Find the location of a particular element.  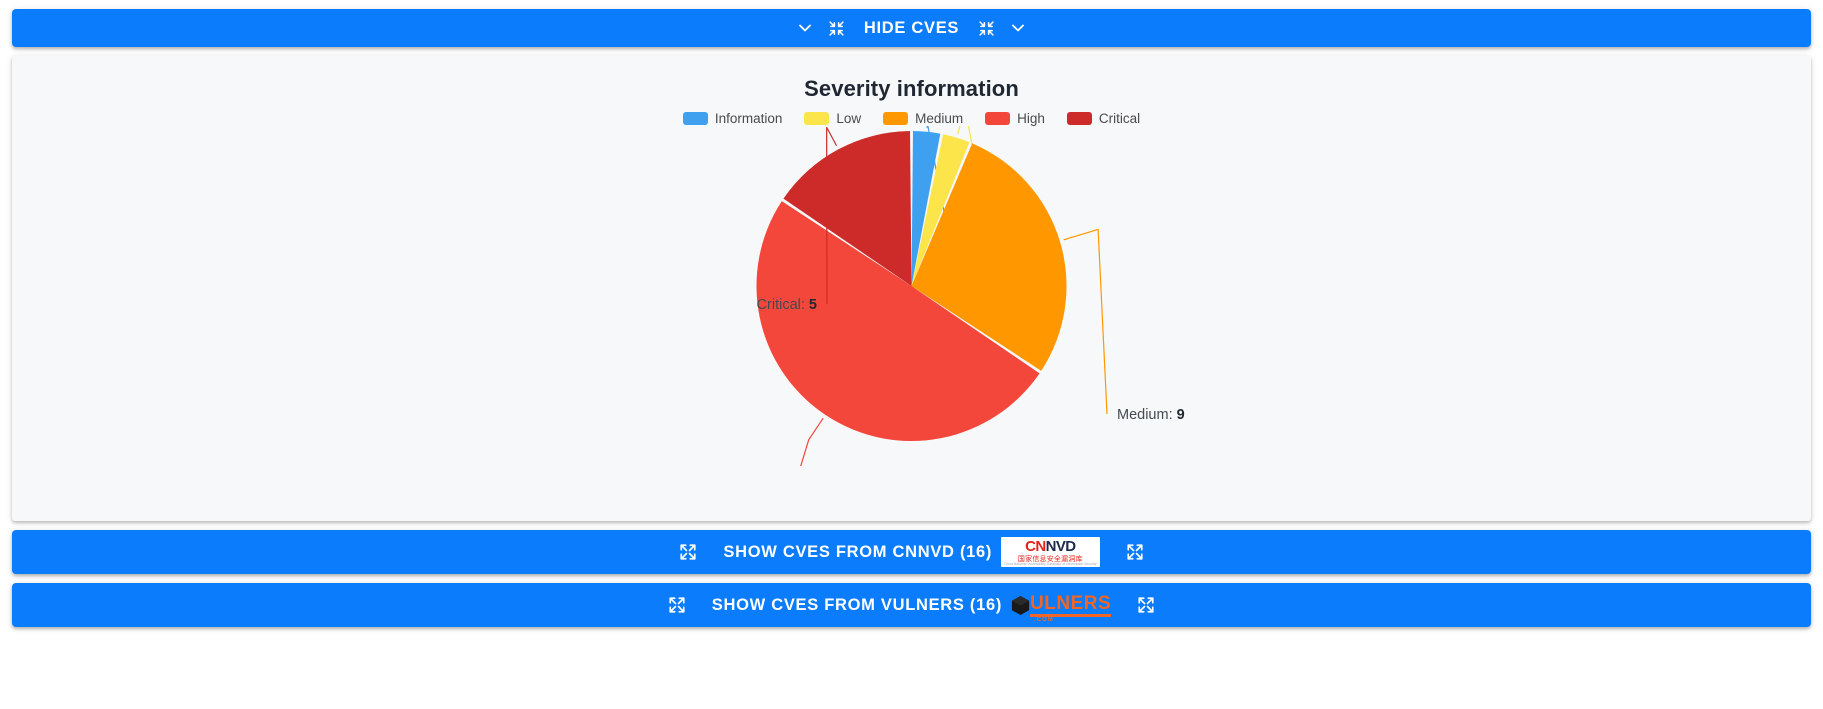

legend-label: Medium is located at coordinates (939, 118).